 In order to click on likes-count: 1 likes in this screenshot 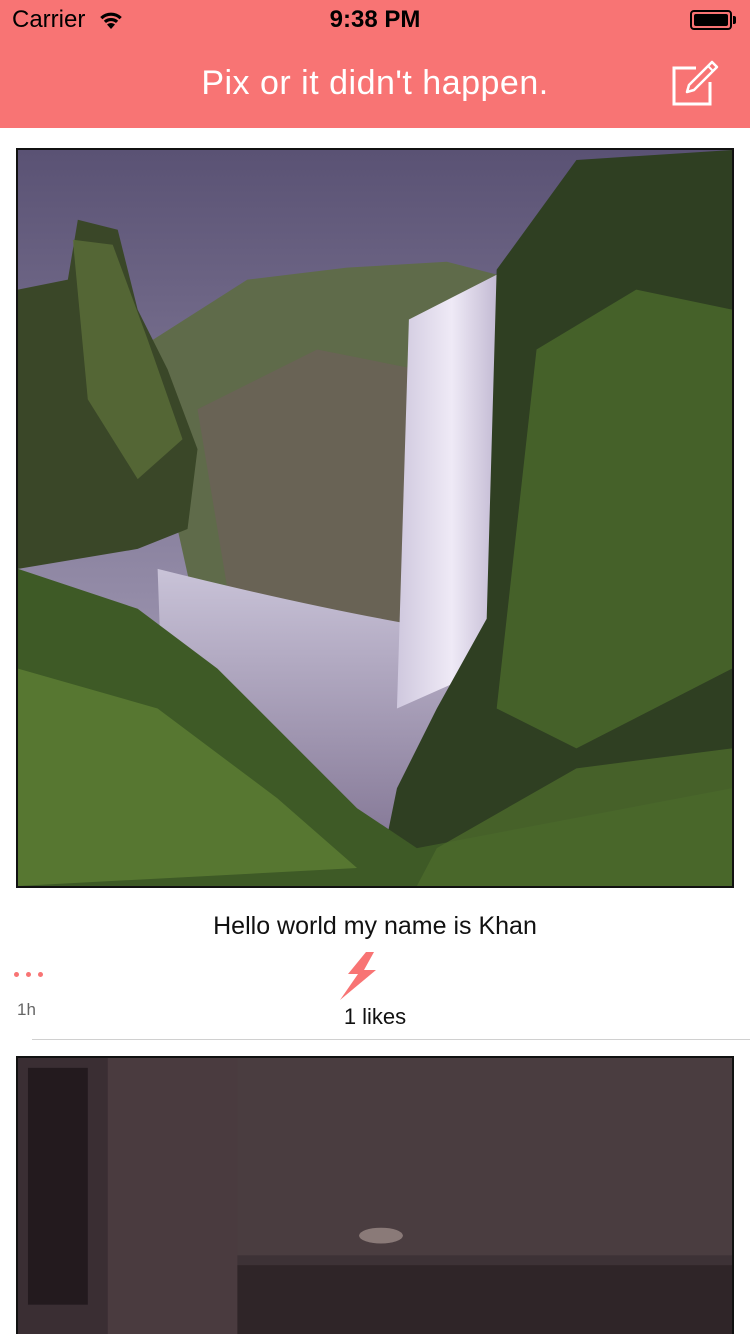, I will do `click(375, 1016)`.